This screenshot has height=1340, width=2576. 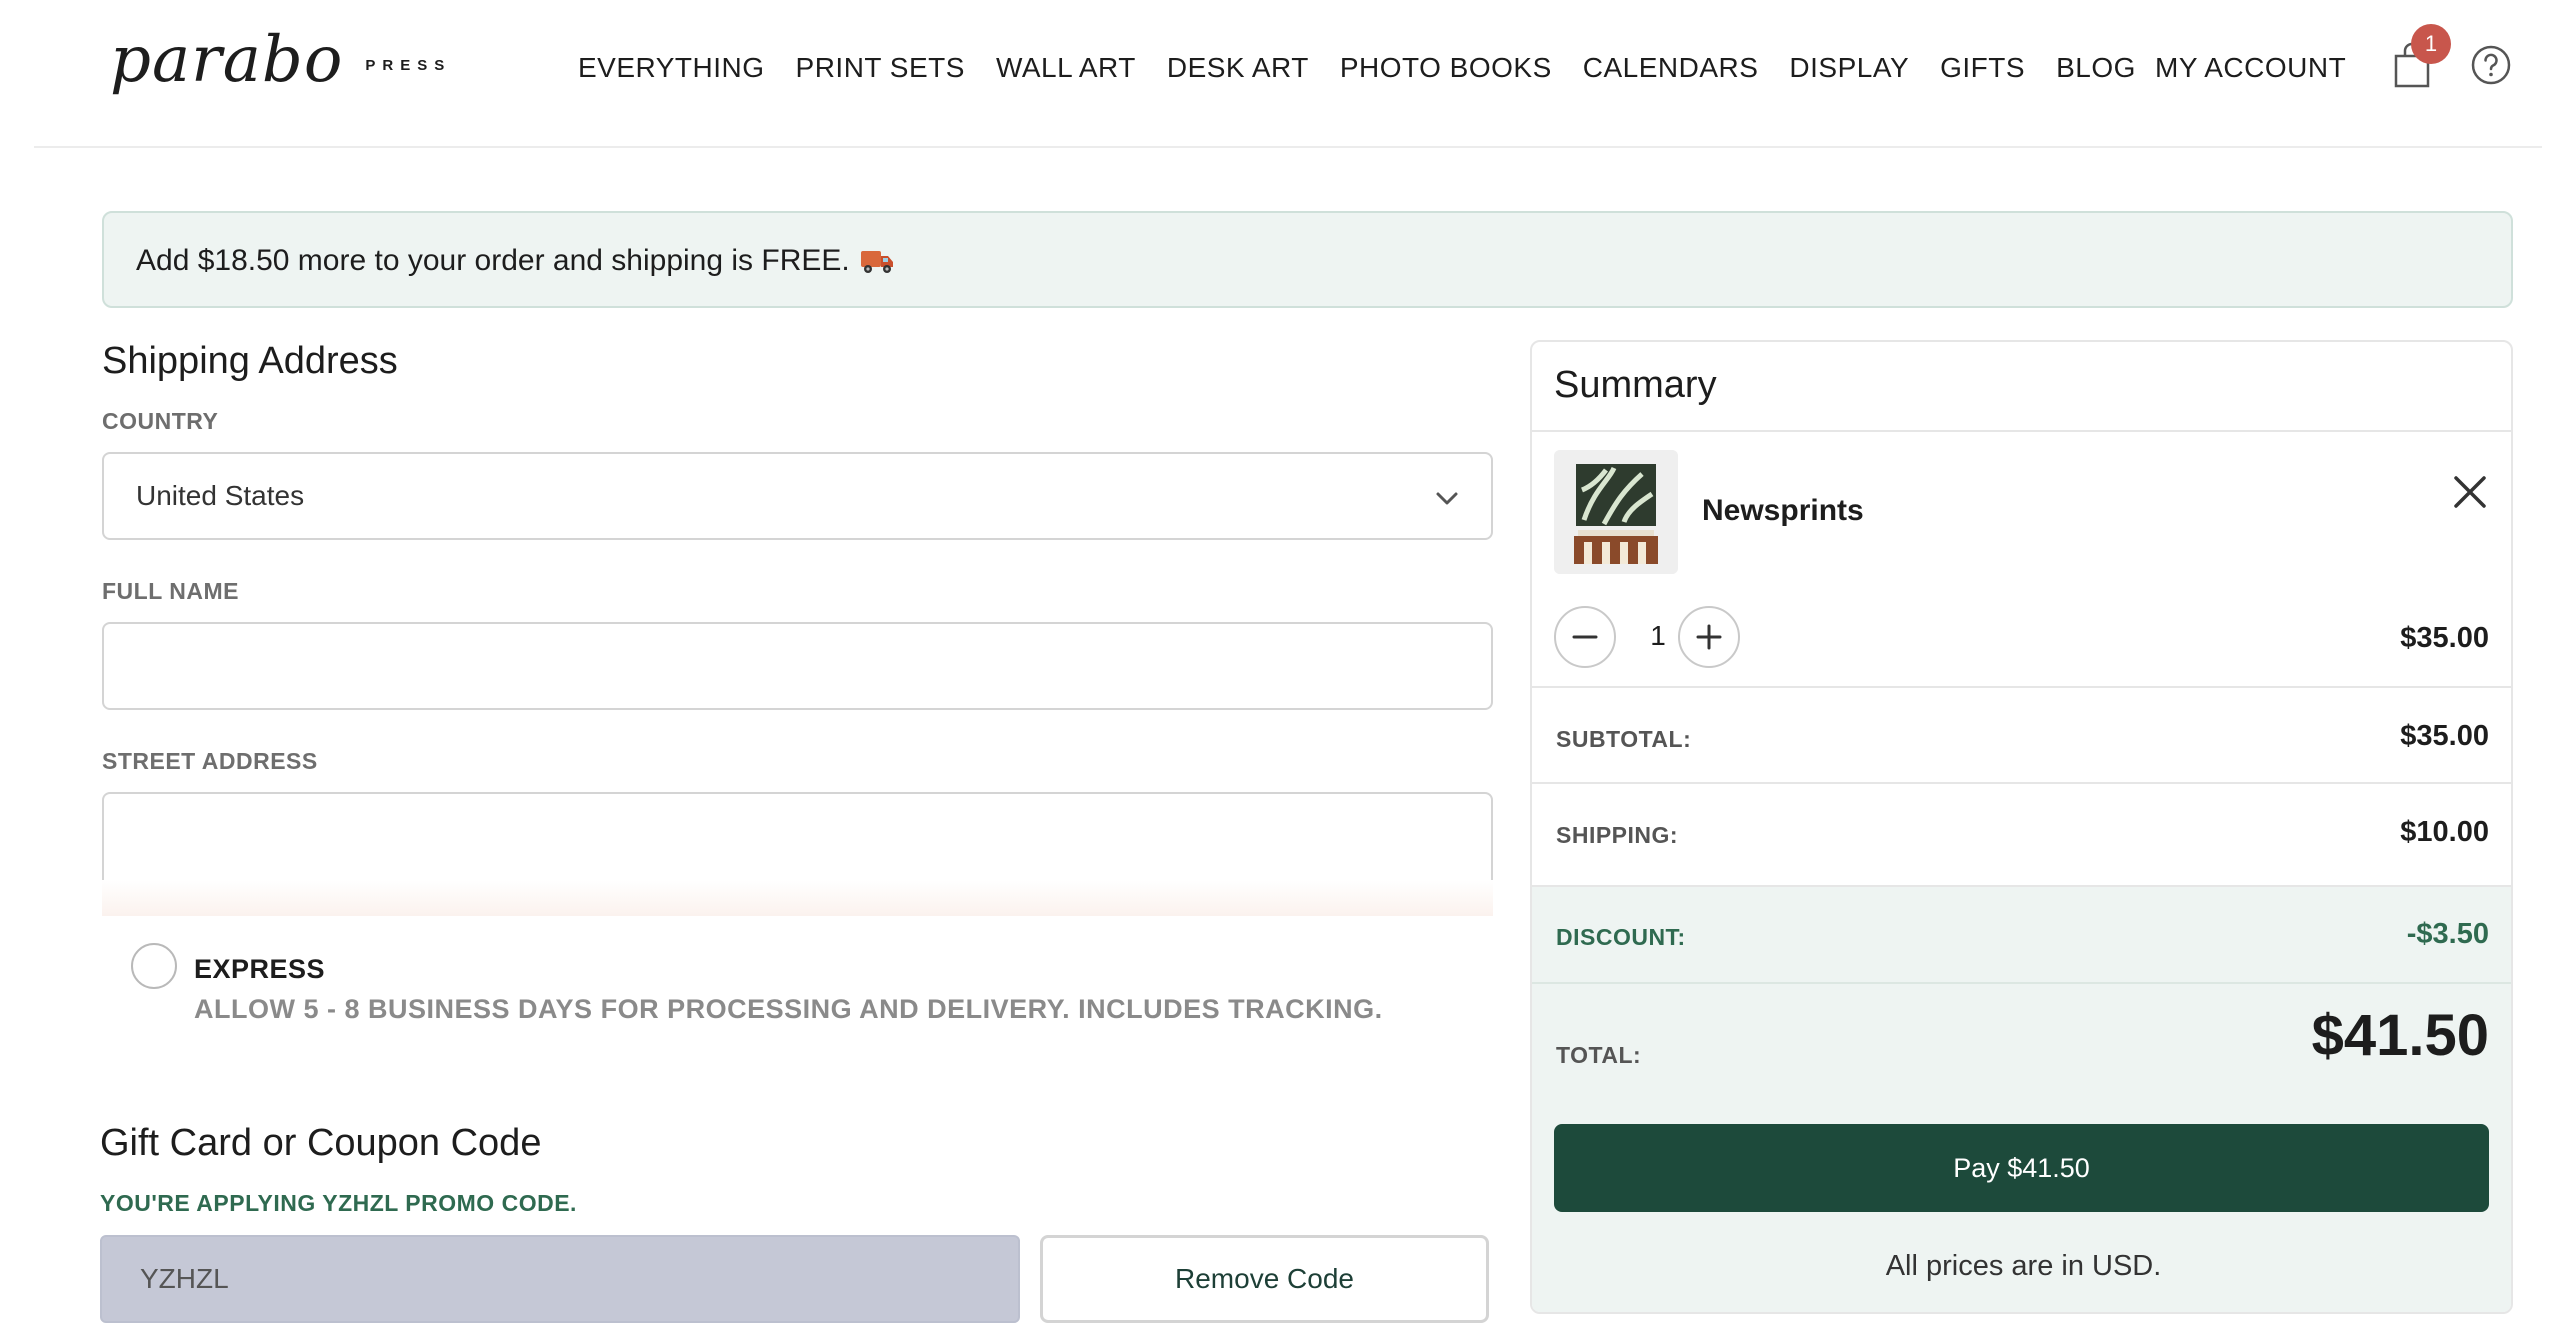 What do you see at coordinates (321, 1143) in the screenshot?
I see `coupon-title: Gift Card or Coupon Code` at bounding box center [321, 1143].